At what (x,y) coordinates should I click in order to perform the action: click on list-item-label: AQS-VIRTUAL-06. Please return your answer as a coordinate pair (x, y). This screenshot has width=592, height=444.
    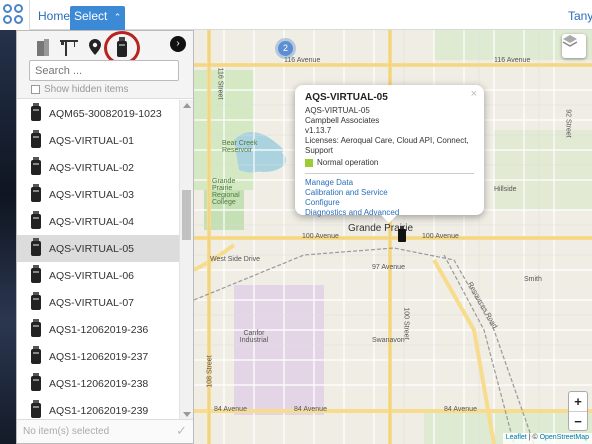
    Looking at the image, I should click on (91, 275).